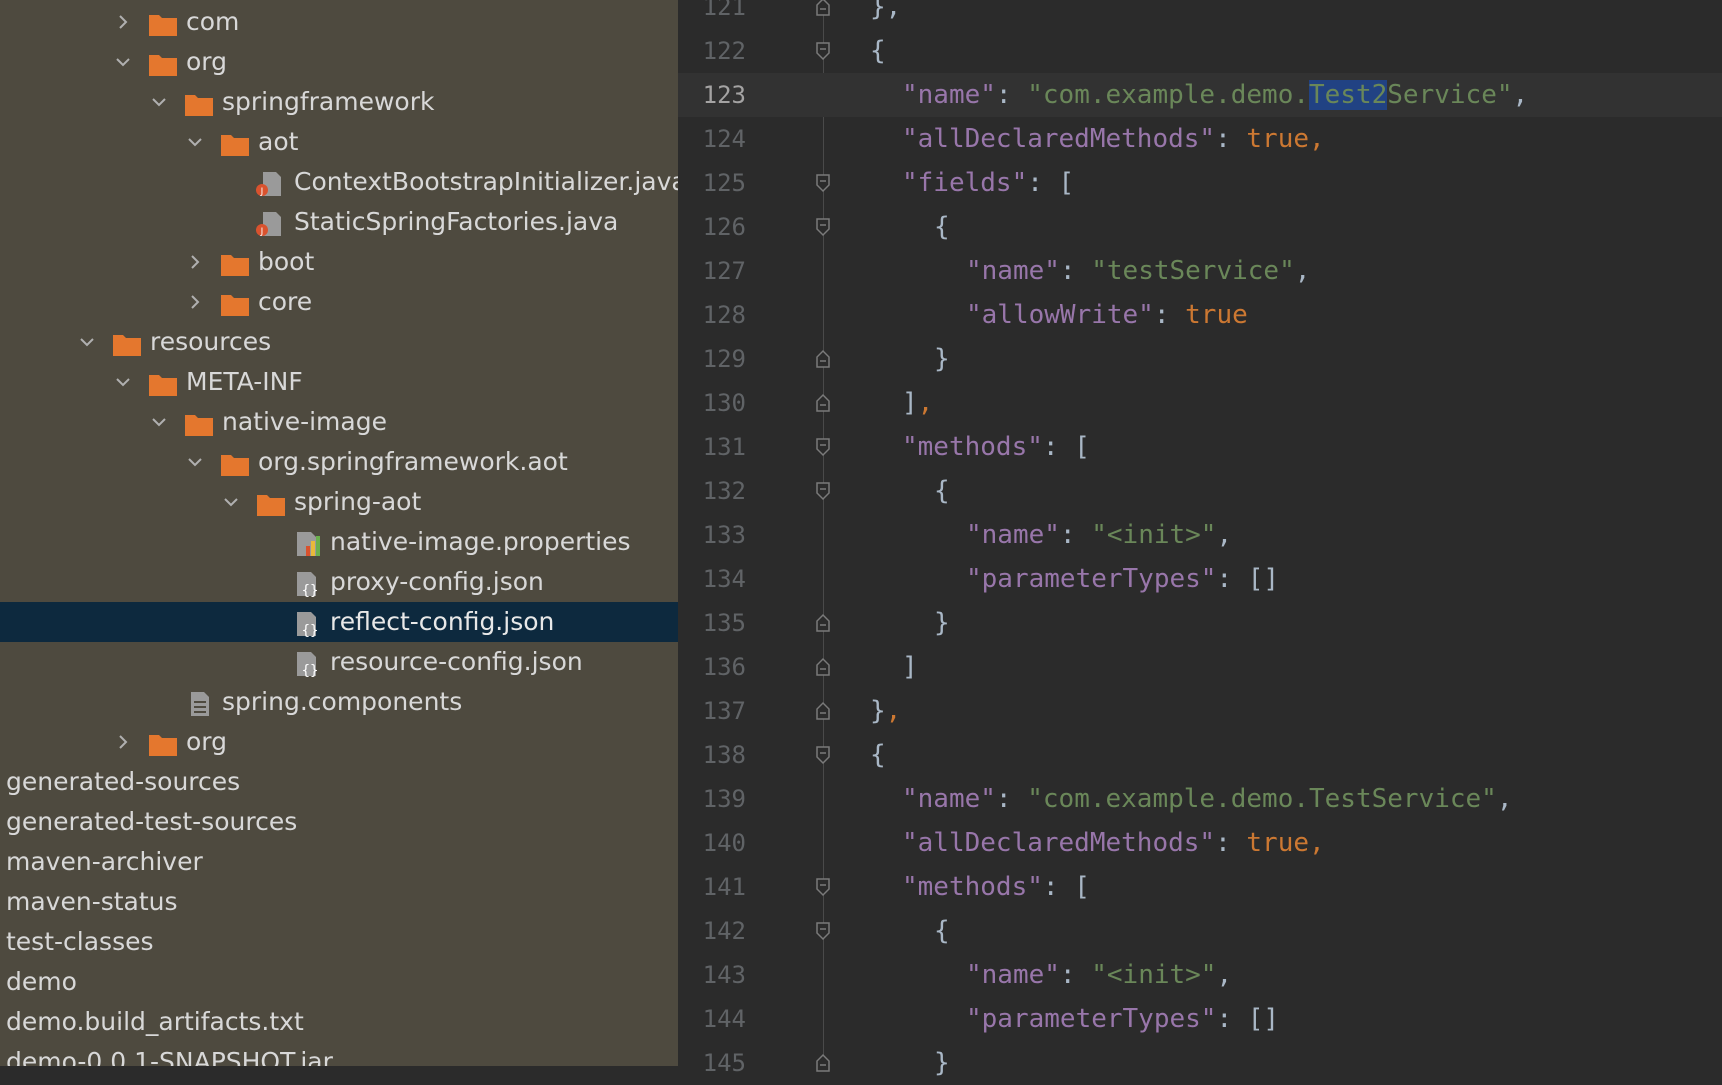 This screenshot has height=1085, width=1722. Describe the element at coordinates (339, 822) in the screenshot. I see `tree-item-generated-test-sources: generated-test-sources` at that location.